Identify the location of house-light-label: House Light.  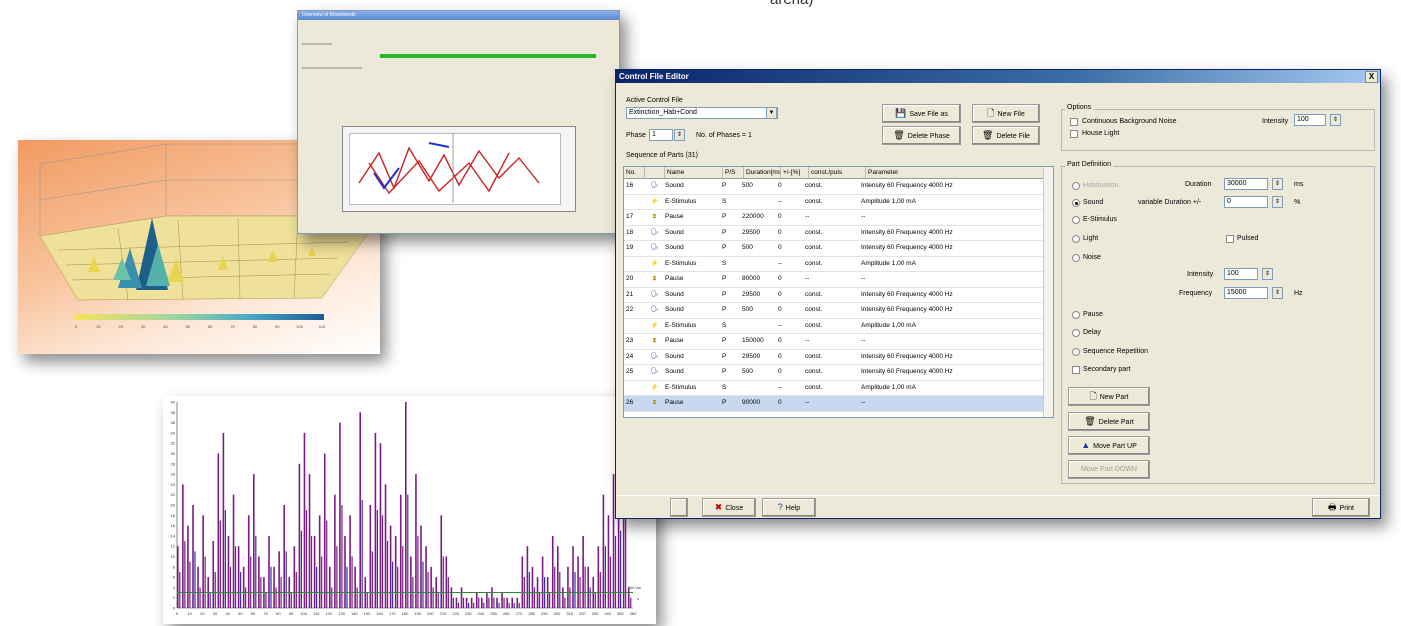
(1101, 133).